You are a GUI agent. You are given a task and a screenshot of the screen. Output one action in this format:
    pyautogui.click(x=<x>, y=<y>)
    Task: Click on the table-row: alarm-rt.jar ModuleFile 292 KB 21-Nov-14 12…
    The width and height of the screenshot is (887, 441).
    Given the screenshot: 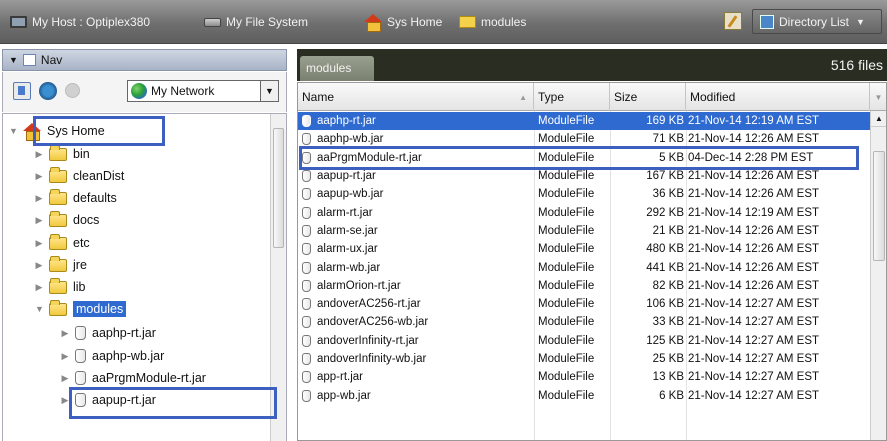 What is the action you would take?
    pyautogui.click(x=585, y=213)
    